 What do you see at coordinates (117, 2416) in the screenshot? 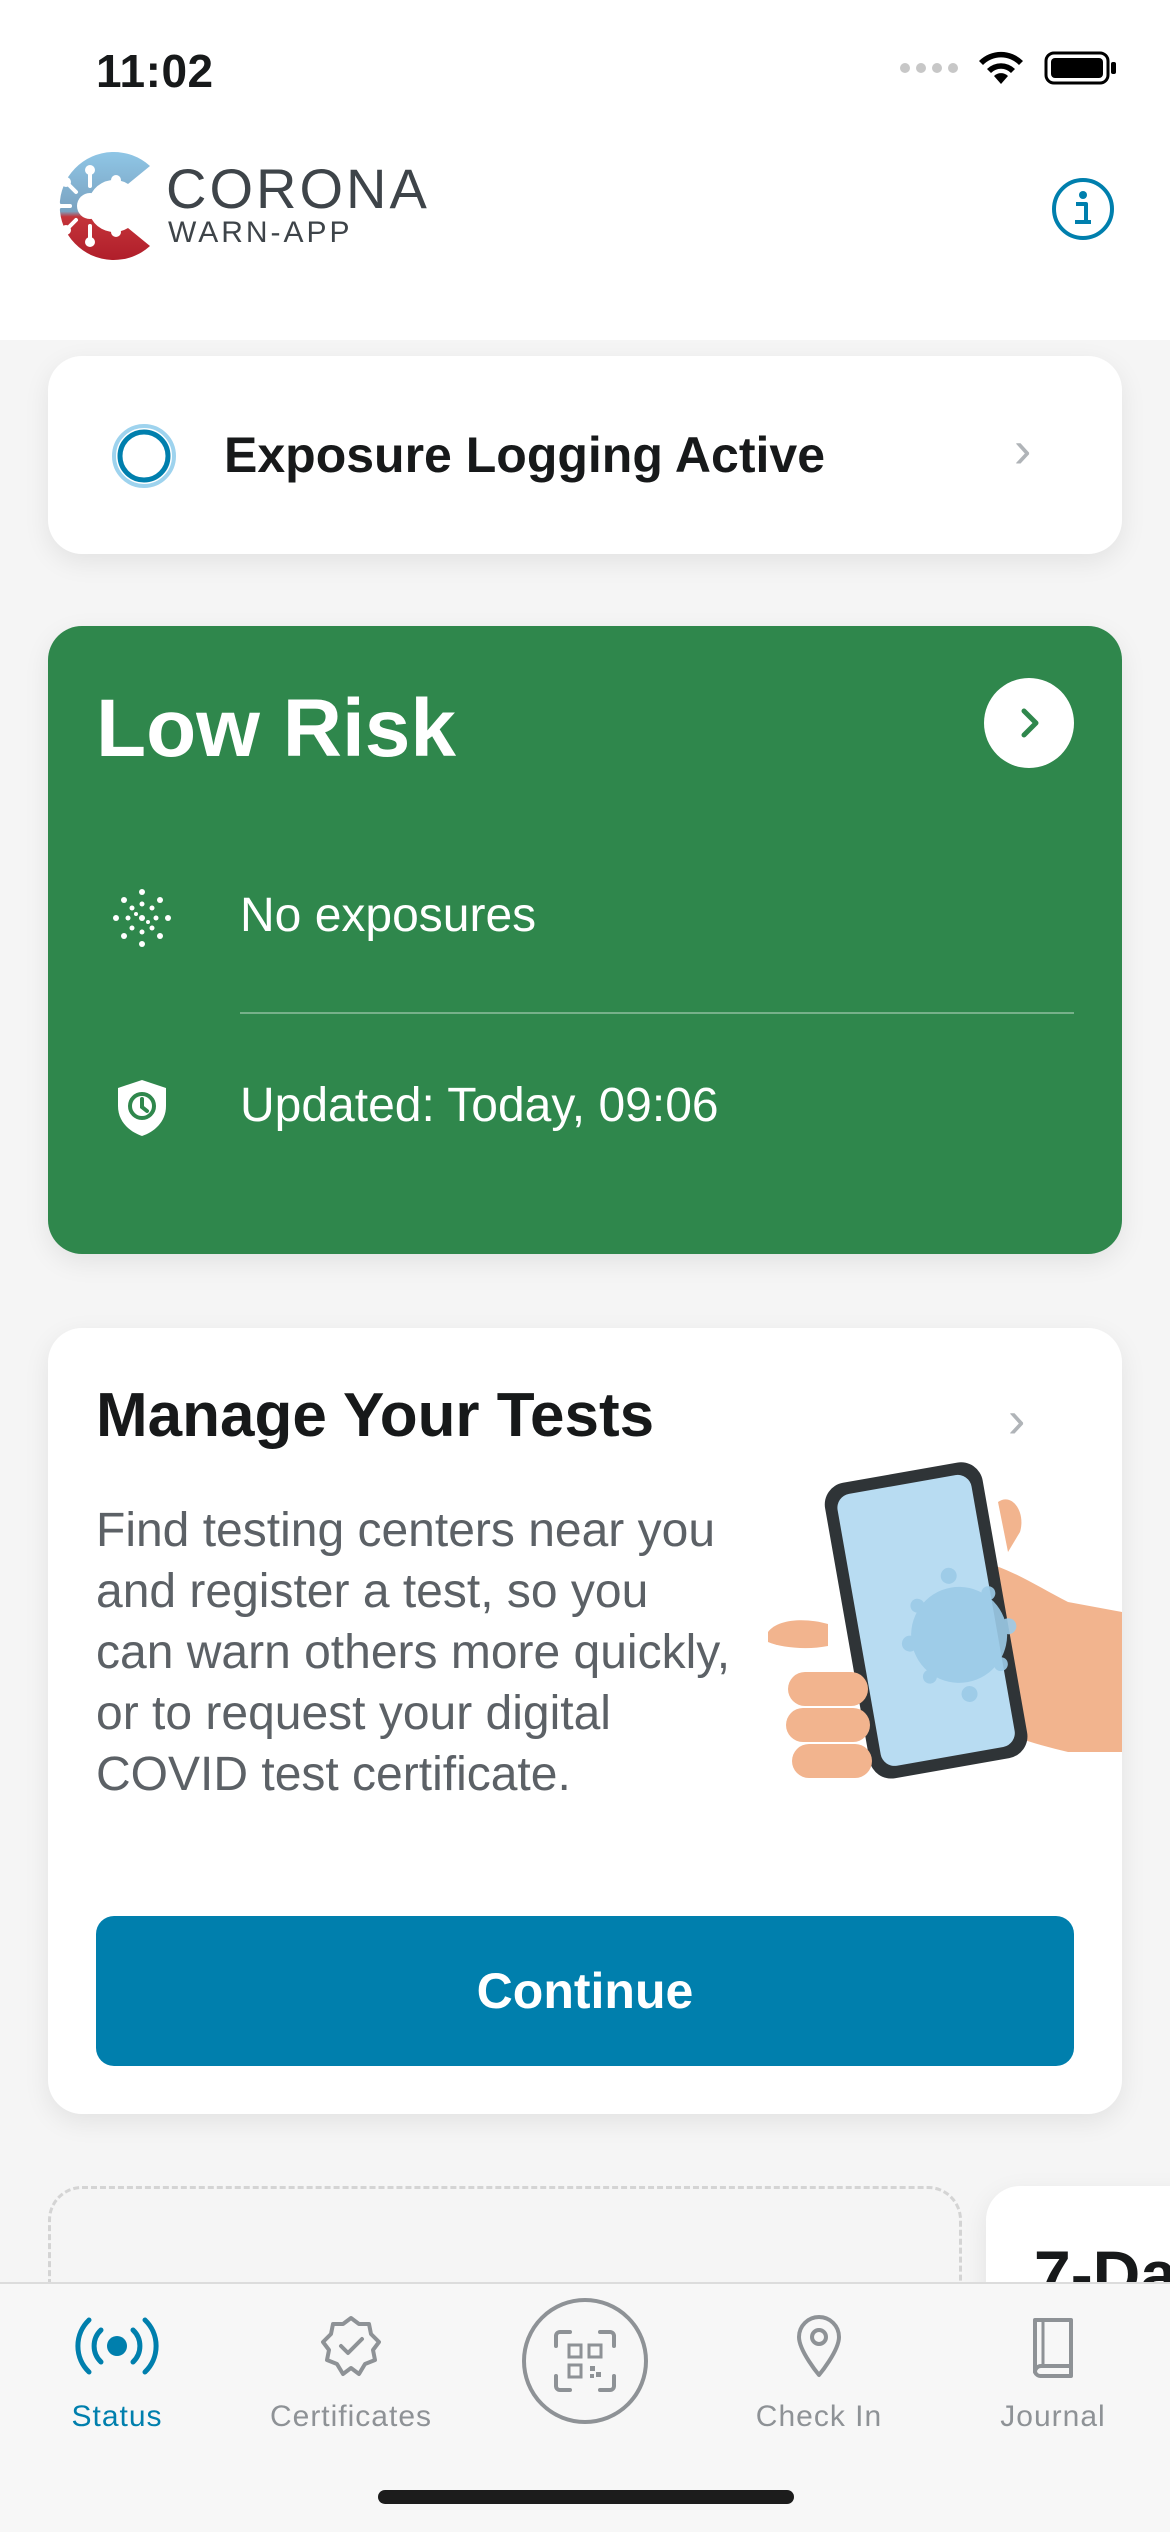
I see `tab-status-label: Status` at bounding box center [117, 2416].